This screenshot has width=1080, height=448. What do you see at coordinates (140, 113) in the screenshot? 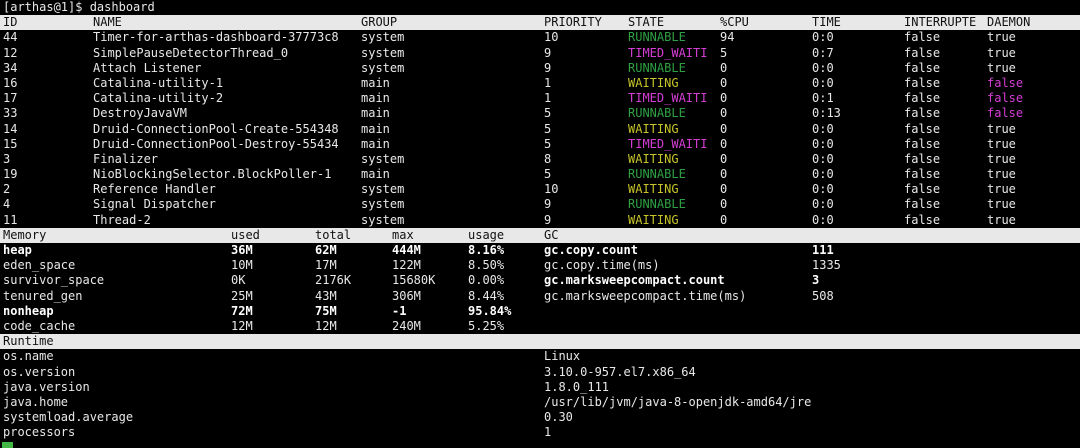
I see `thread-name: DestroyJavaVM` at bounding box center [140, 113].